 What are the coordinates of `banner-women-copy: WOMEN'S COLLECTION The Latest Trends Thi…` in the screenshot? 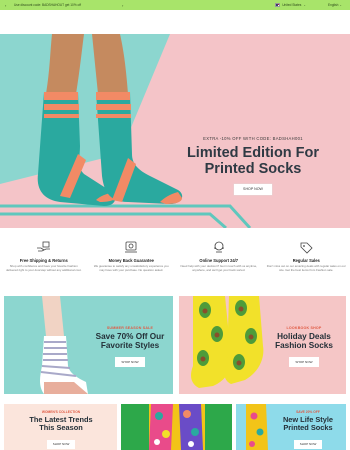 It's located at (61, 430).